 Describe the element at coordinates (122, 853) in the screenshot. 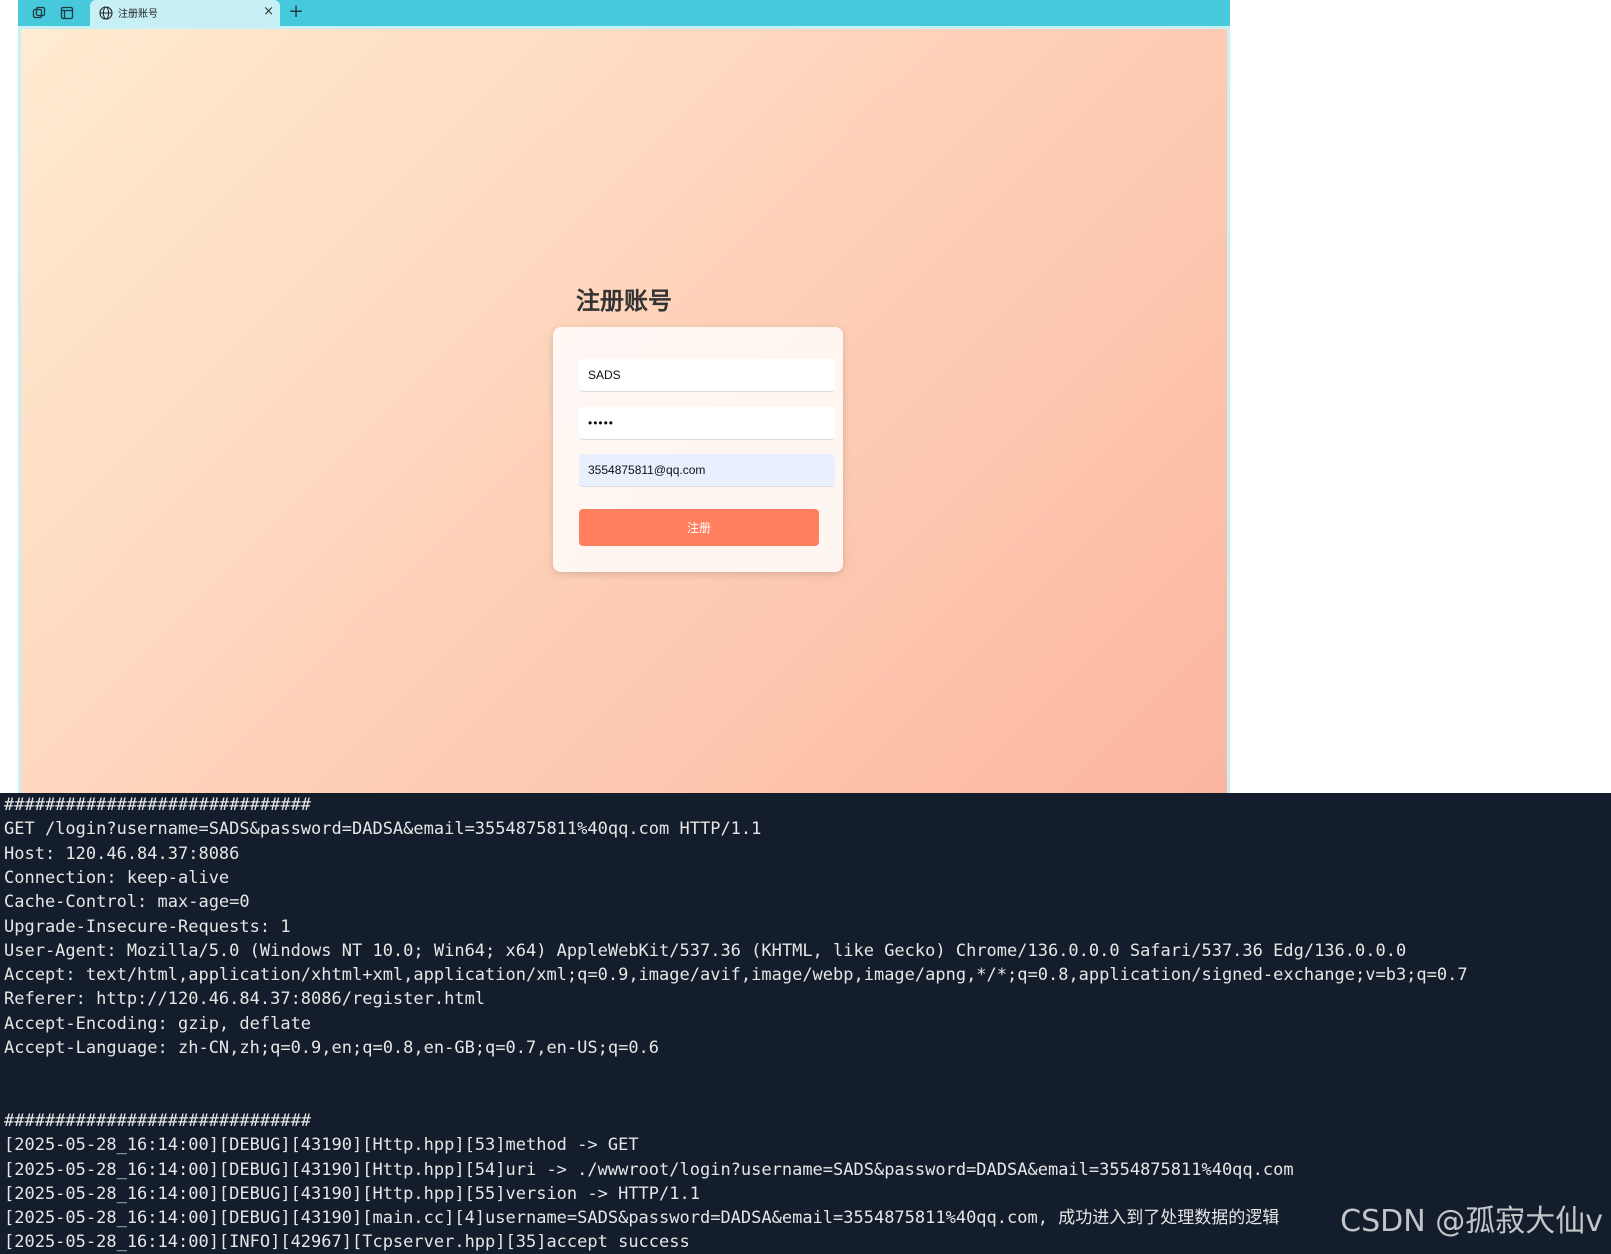

I see `terminal-line: Host: 120.46.84.37:8086` at that location.